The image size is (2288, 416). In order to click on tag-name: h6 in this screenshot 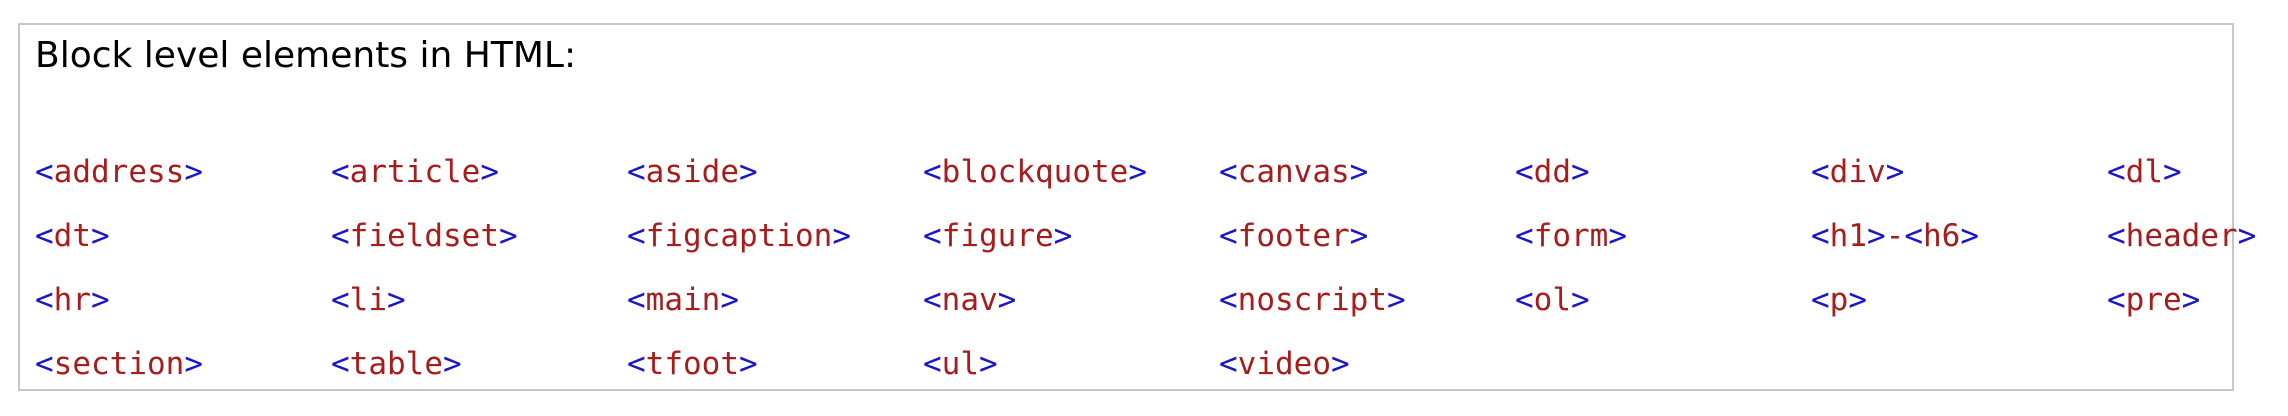, I will do `click(1942, 236)`.